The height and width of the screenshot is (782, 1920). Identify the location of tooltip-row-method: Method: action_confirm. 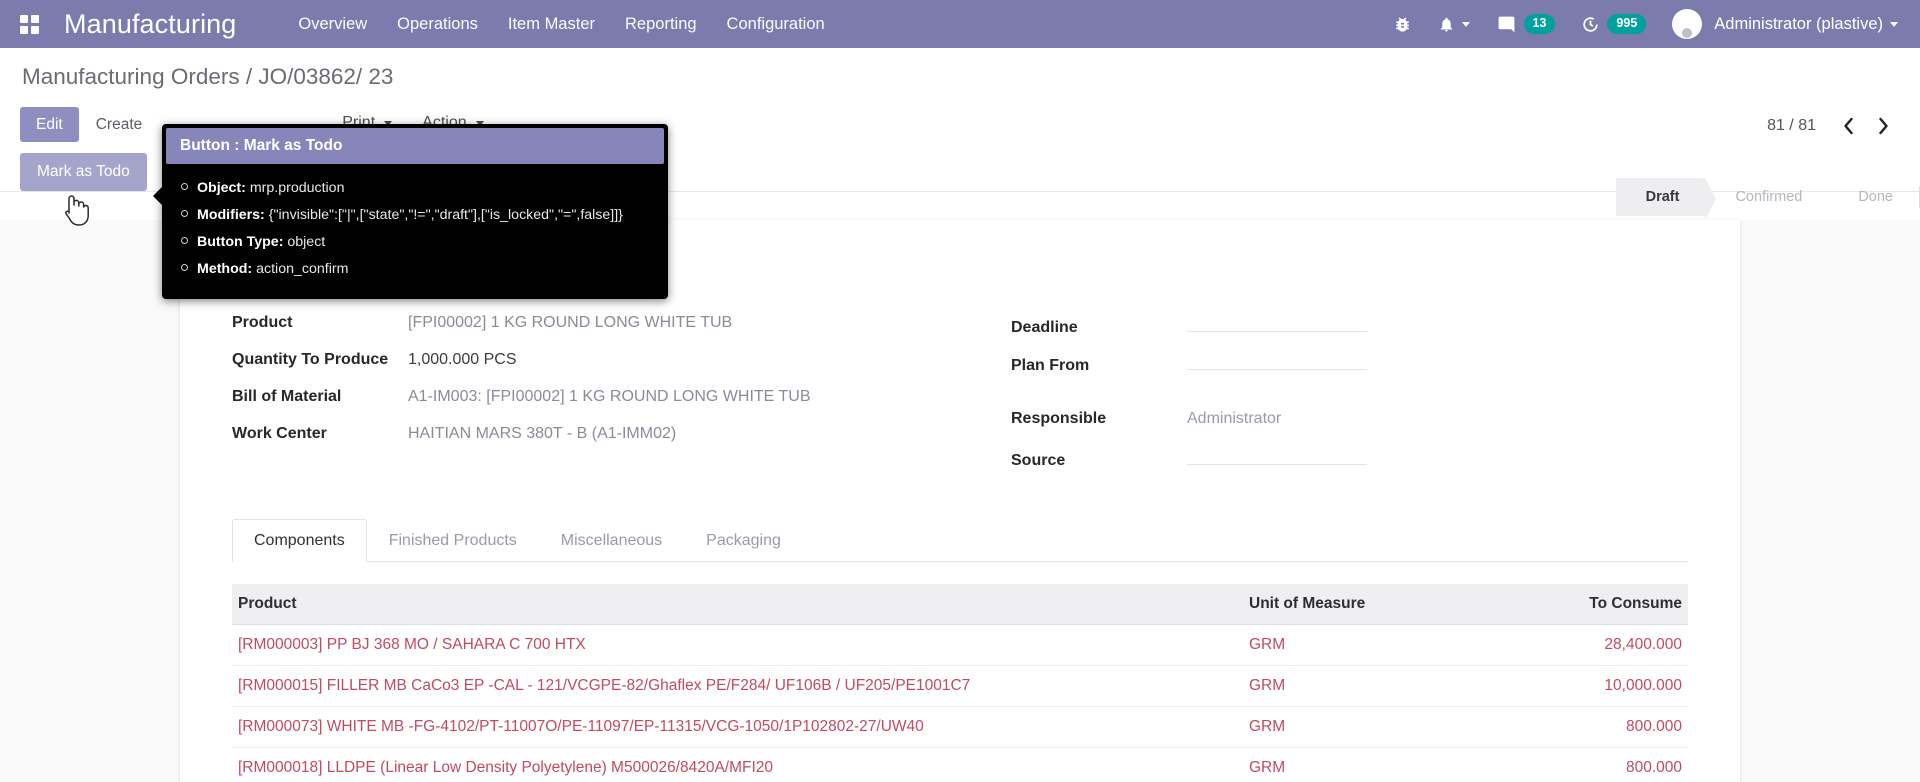
(419, 268).